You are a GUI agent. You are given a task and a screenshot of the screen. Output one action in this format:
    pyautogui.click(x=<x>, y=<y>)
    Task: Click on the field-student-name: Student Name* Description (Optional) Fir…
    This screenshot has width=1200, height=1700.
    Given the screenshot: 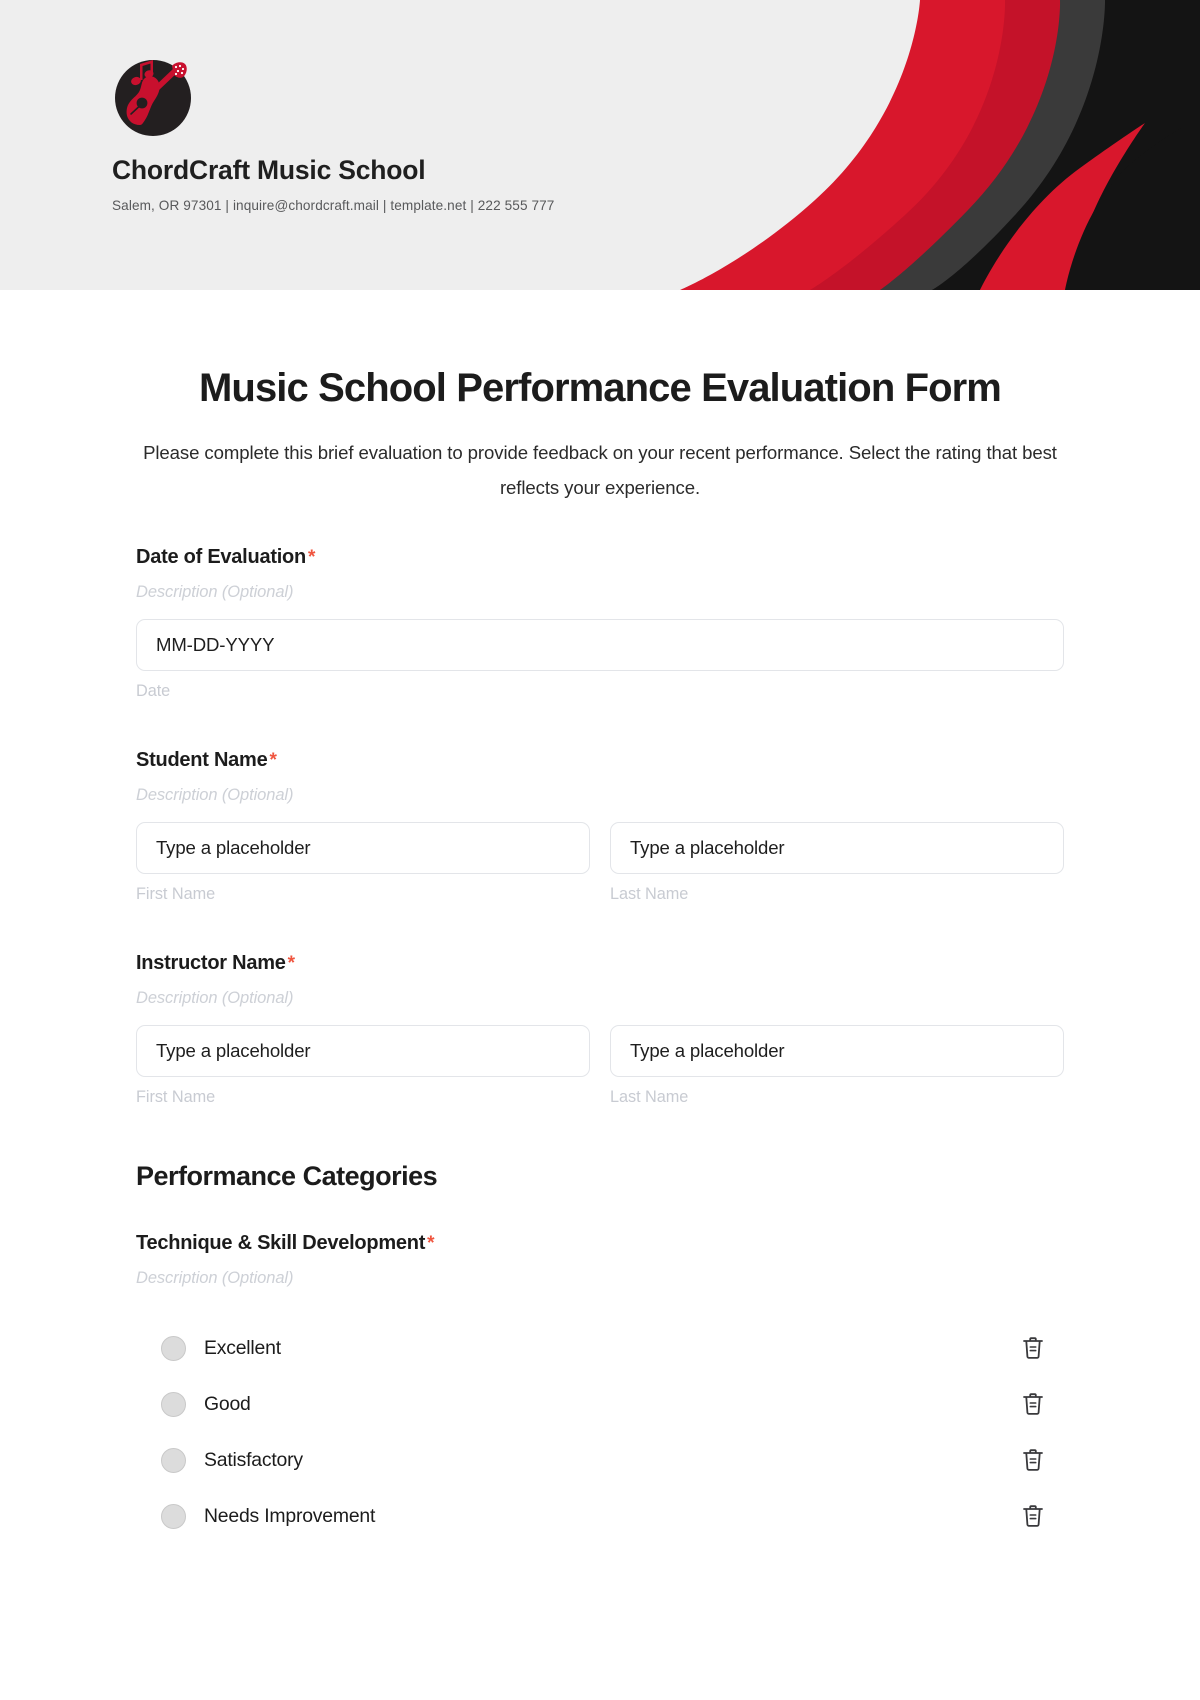 What is the action you would take?
    pyautogui.click(x=600, y=826)
    